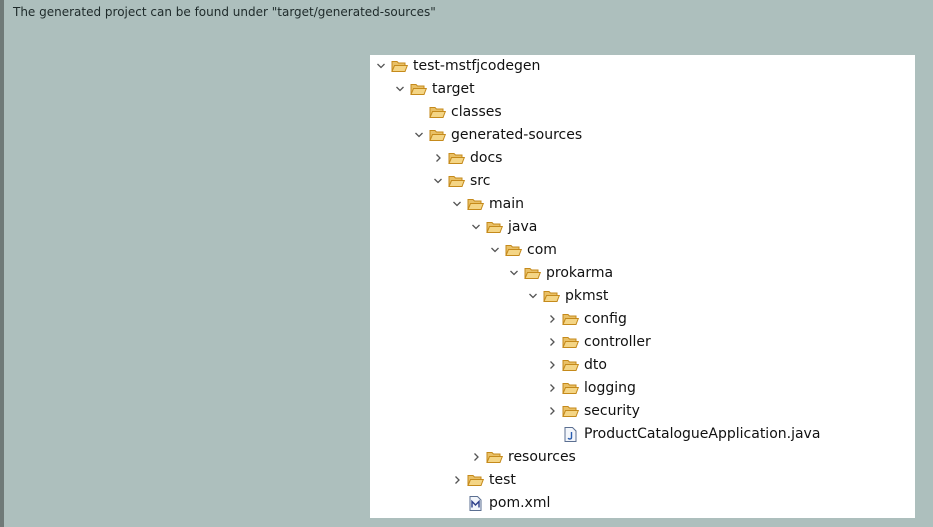 This screenshot has width=933, height=527. What do you see at coordinates (642, 89) in the screenshot?
I see `tree-item-target: target` at bounding box center [642, 89].